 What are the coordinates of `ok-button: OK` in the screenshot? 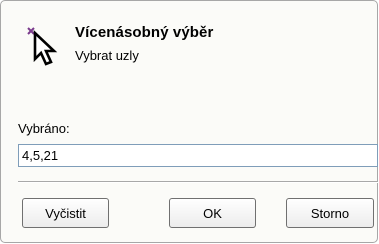 It's located at (212, 213).